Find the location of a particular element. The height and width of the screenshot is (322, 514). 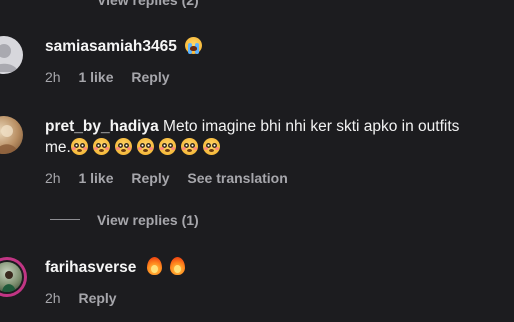

comment-body-line2: me. is located at coordinates (135, 148).